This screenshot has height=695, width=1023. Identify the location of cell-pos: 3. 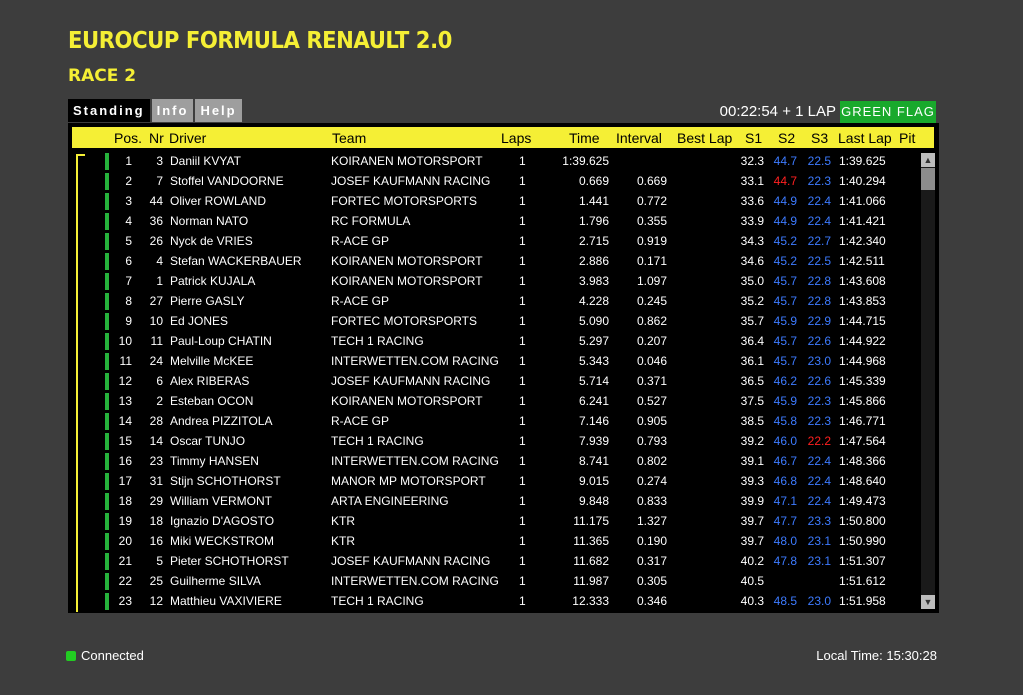
(128, 201).